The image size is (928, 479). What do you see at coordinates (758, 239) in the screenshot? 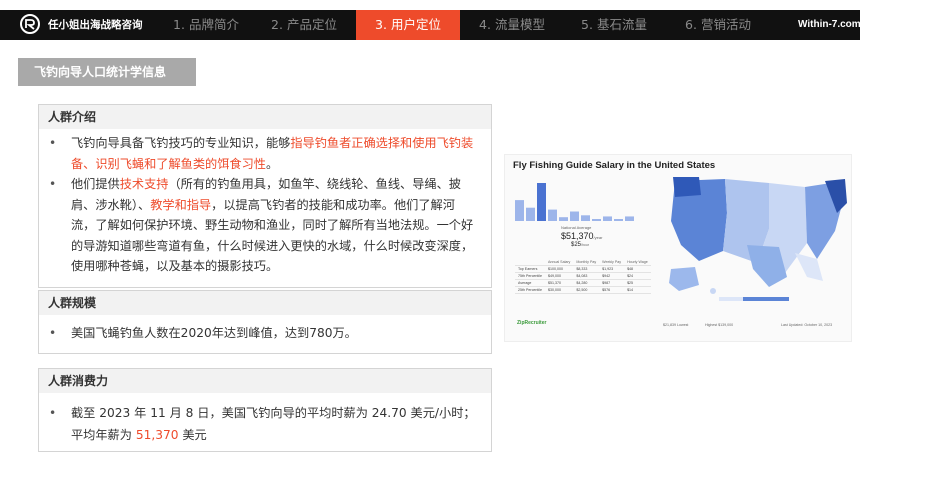
I see `us-salary-map` at bounding box center [758, 239].